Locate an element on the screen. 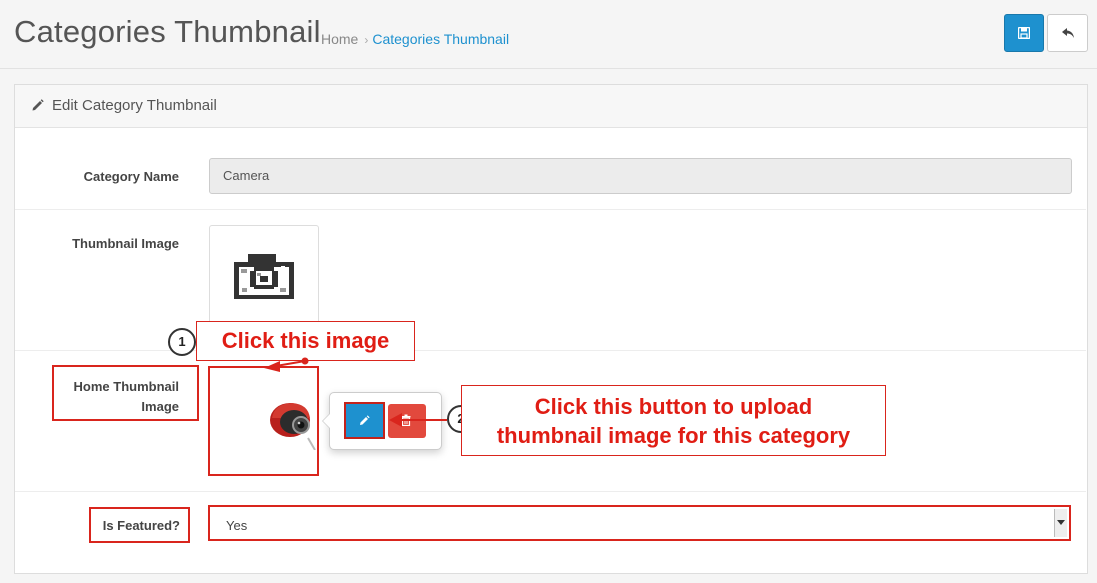 Image resolution: width=1097 pixels, height=583 pixels. step-2-arrow is located at coordinates (418, 420).